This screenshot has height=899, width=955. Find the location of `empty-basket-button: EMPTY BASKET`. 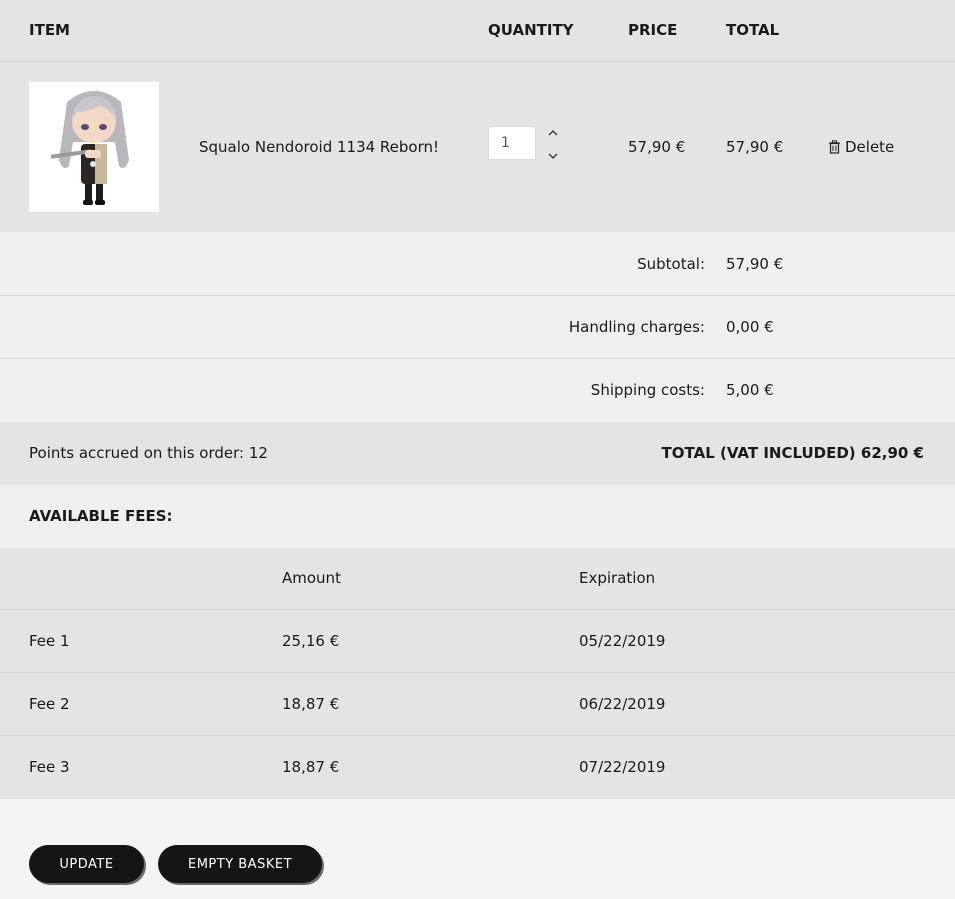

empty-basket-button: EMPTY BASKET is located at coordinates (240, 864).